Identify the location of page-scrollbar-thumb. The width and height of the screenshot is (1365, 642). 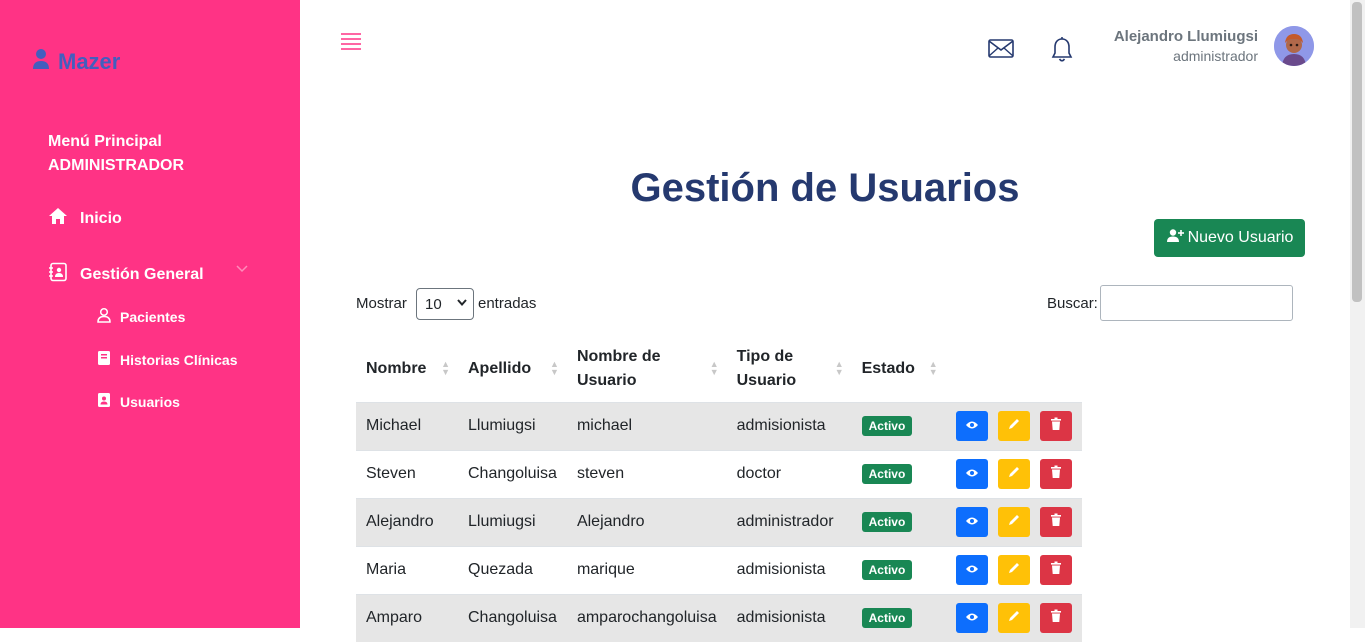
(1357, 152).